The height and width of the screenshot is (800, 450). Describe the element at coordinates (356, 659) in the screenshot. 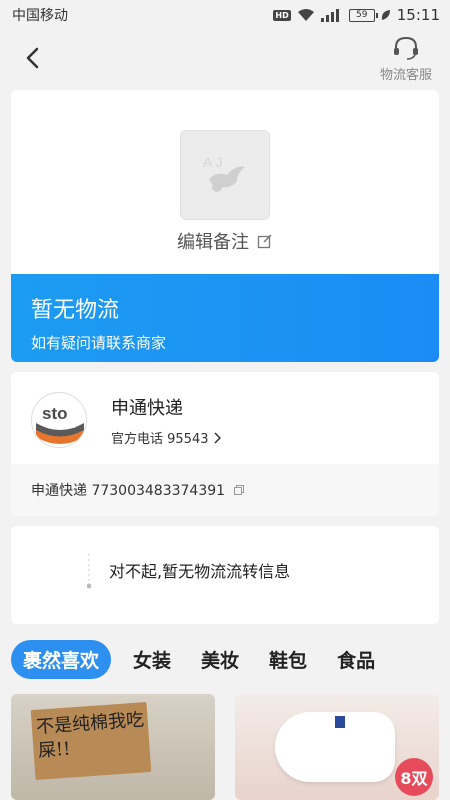

I see `tab-food: 食品` at that location.